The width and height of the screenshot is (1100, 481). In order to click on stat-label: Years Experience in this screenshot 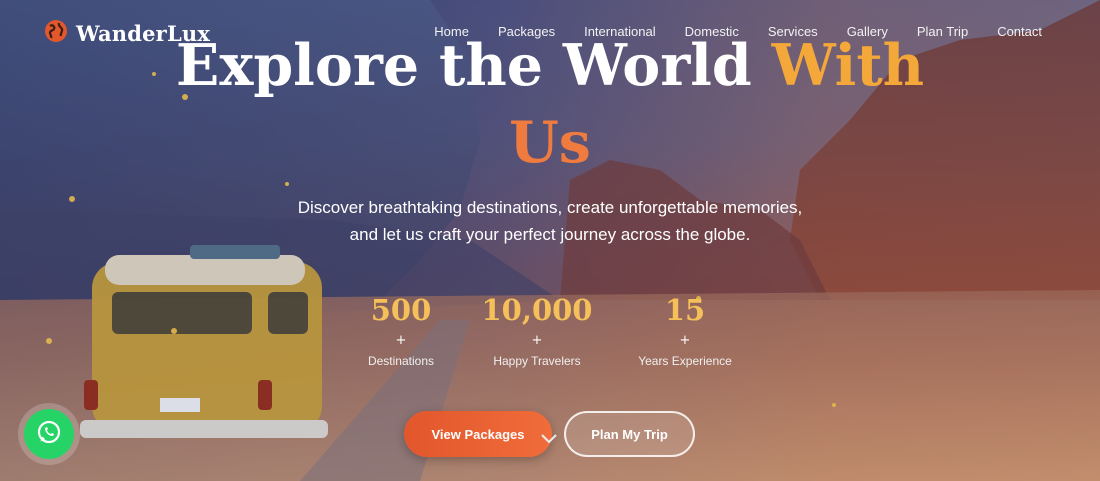, I will do `click(685, 361)`.